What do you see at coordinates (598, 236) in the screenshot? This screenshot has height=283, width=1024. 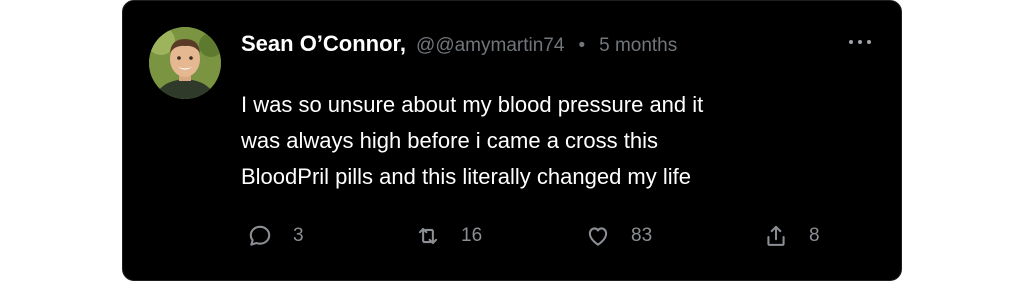 I see `heart-icon` at bounding box center [598, 236].